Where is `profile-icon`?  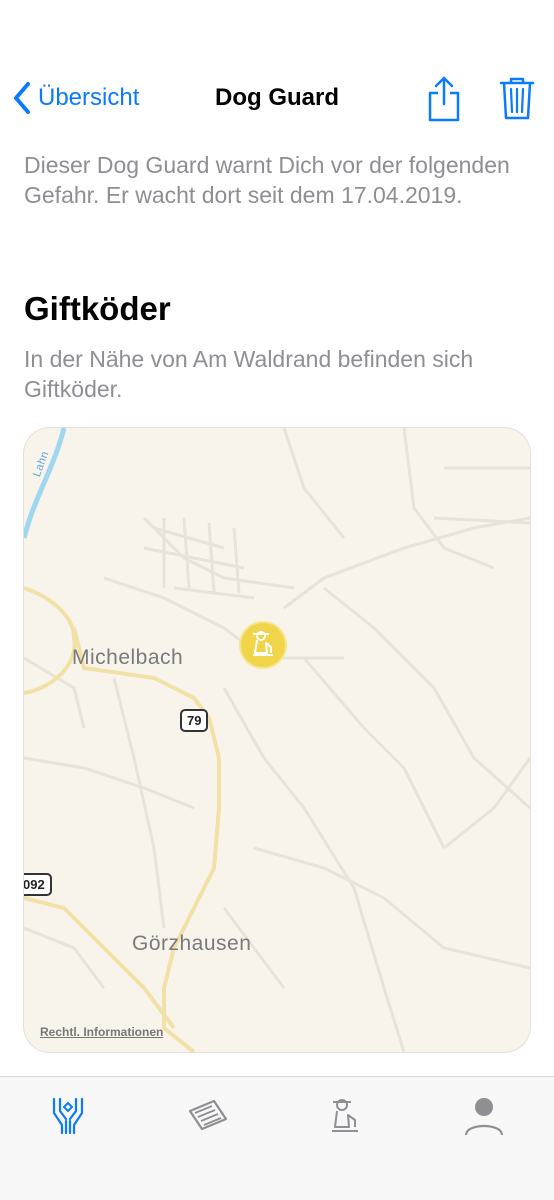 profile-icon is located at coordinates (484, 1117).